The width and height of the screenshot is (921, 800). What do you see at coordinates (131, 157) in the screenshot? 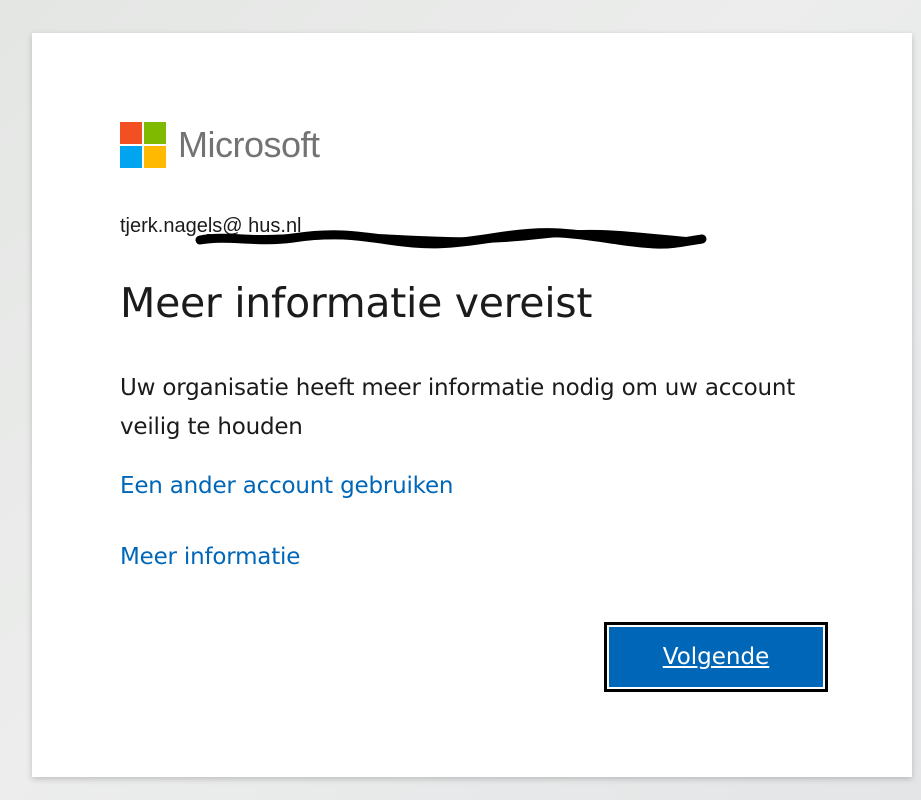
I see `logo-square-blue` at bounding box center [131, 157].